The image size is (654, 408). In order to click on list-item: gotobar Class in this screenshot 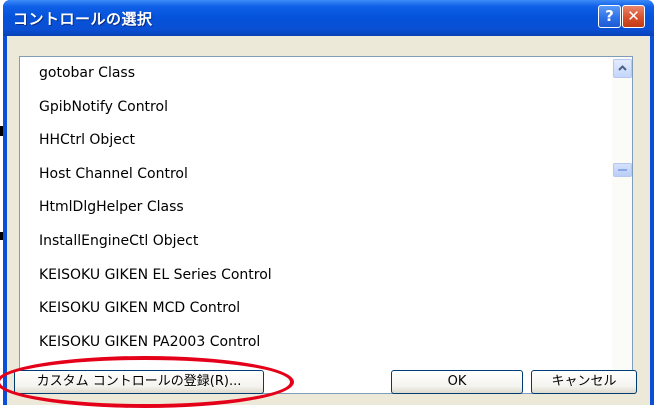, I will do `click(315, 74)`.